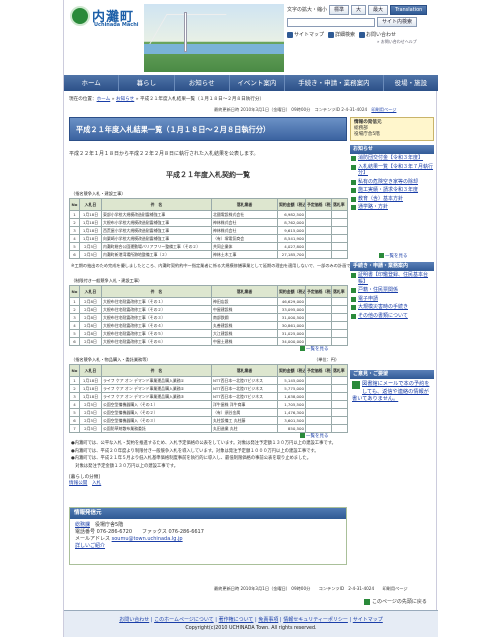  What do you see at coordinates (244, 396) in the screenshot?
I see `table-cell: NTT西日本一北陸ITビジネス` at bounding box center [244, 396].